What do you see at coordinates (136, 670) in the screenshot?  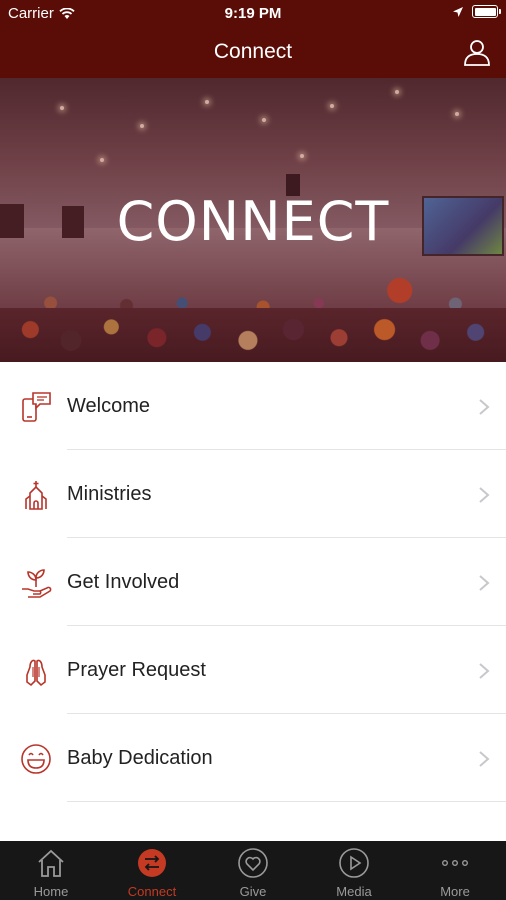 I see `menu-item-label: Prayer Request` at bounding box center [136, 670].